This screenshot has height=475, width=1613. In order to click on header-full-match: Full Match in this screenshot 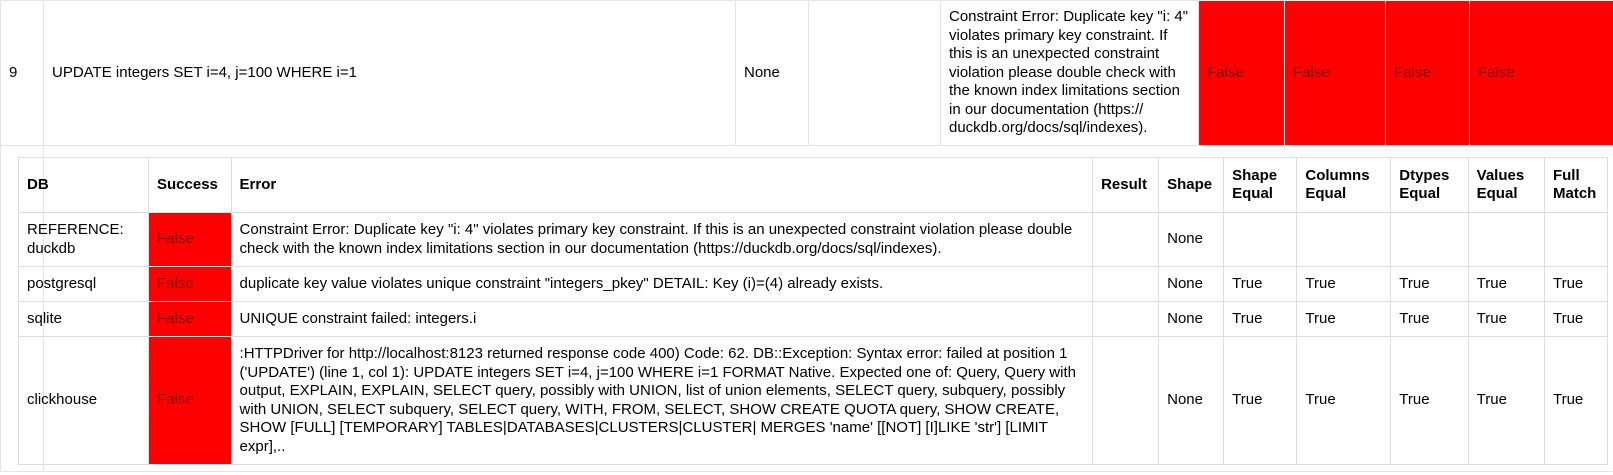, I will do `click(1576, 185)`.